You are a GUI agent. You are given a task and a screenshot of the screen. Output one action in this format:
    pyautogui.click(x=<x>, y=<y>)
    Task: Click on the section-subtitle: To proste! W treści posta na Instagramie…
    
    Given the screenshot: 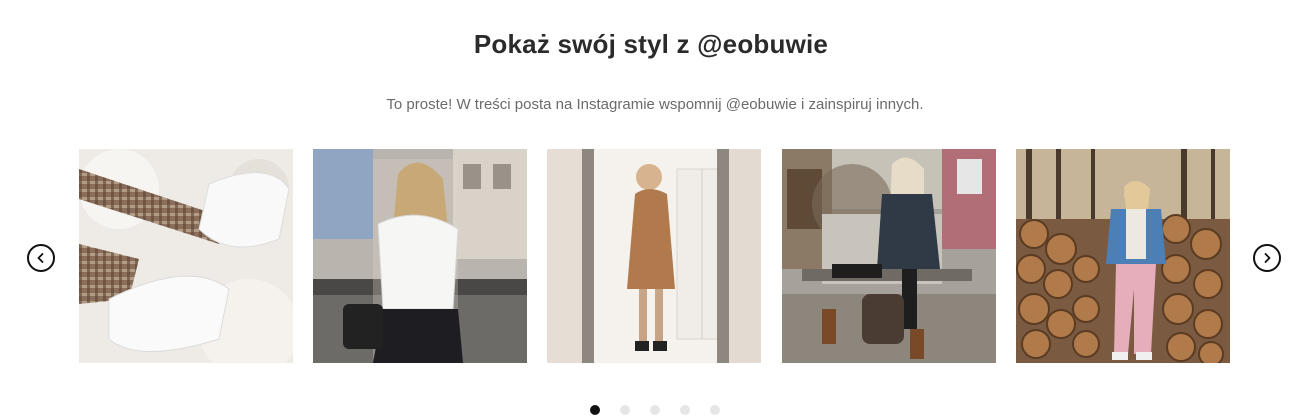 What is the action you would take?
    pyautogui.click(x=655, y=104)
    